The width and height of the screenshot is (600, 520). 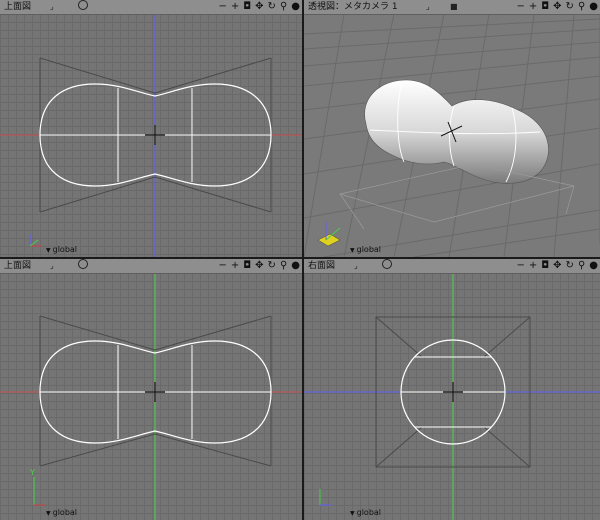 I want to click on bounding-box, so click(x=457, y=196).